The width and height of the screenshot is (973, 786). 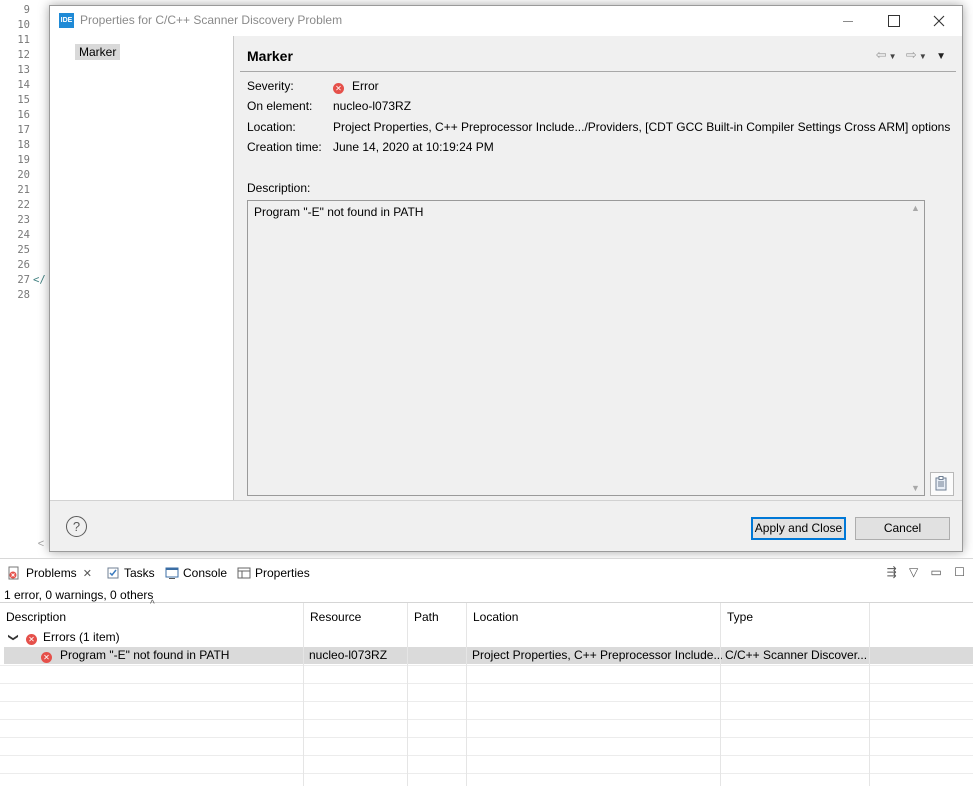 I want to click on tab-label: Properties, so click(x=282, y=573).